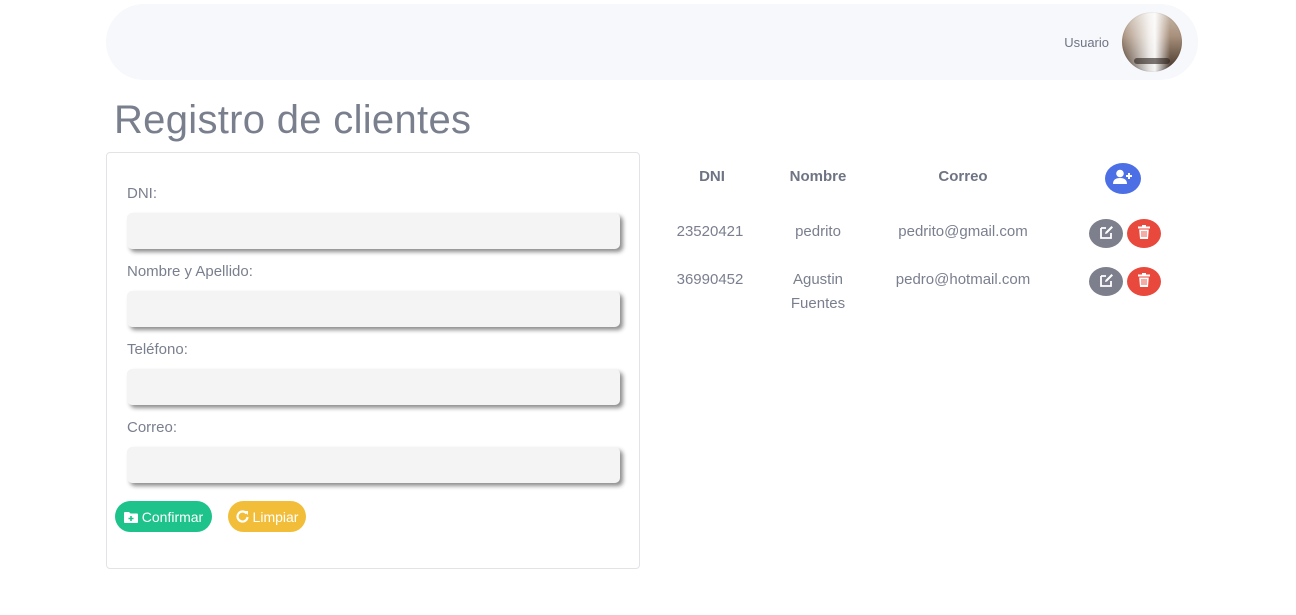  What do you see at coordinates (373, 387) in the screenshot?
I see `phone-input` at bounding box center [373, 387].